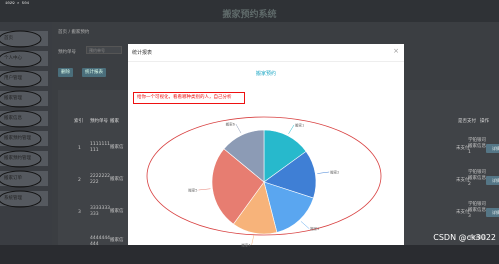 This screenshot has width=499, height=264. I want to click on sidebar-annotation-ovals, so click(21, 119).